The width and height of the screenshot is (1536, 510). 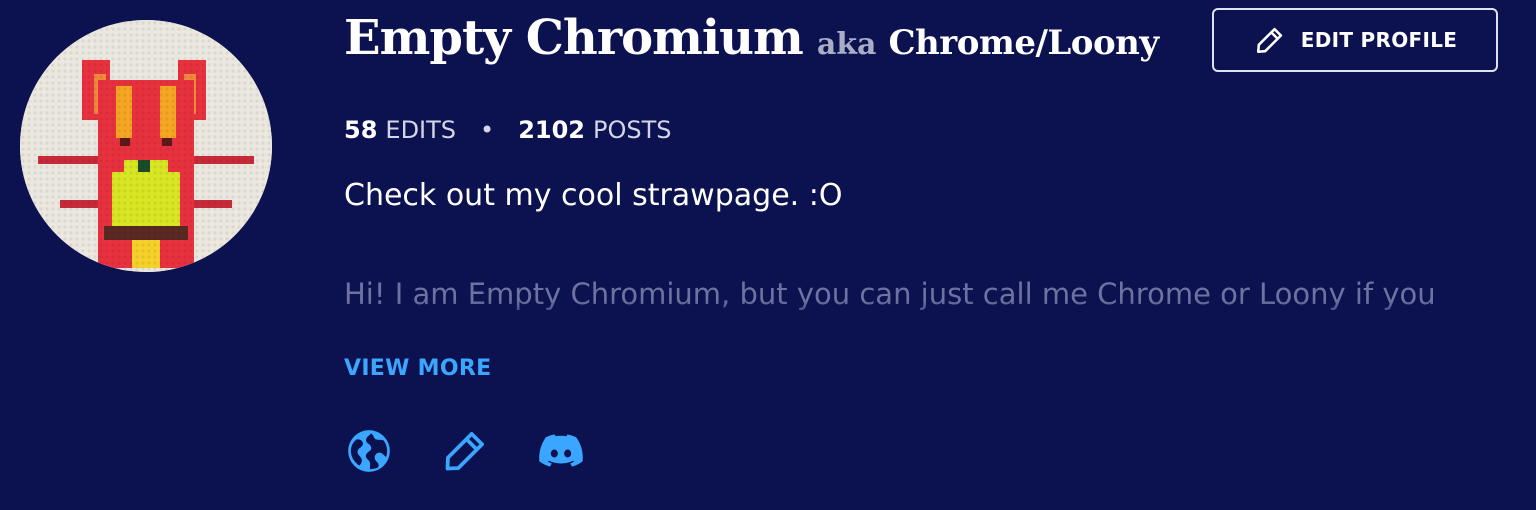 What do you see at coordinates (417, 368) in the screenshot?
I see `view-more-link: VIEW MORE` at bounding box center [417, 368].